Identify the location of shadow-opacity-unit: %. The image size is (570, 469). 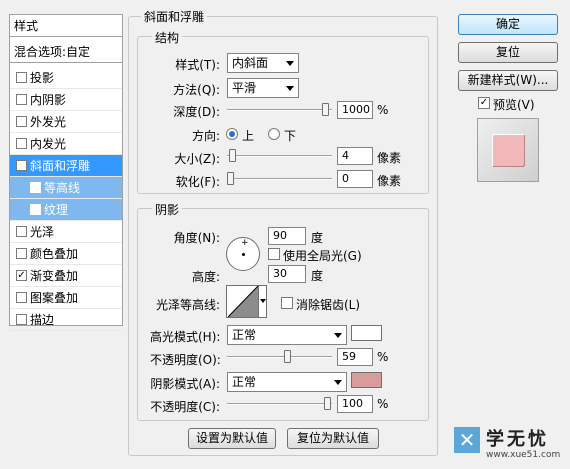
(383, 404).